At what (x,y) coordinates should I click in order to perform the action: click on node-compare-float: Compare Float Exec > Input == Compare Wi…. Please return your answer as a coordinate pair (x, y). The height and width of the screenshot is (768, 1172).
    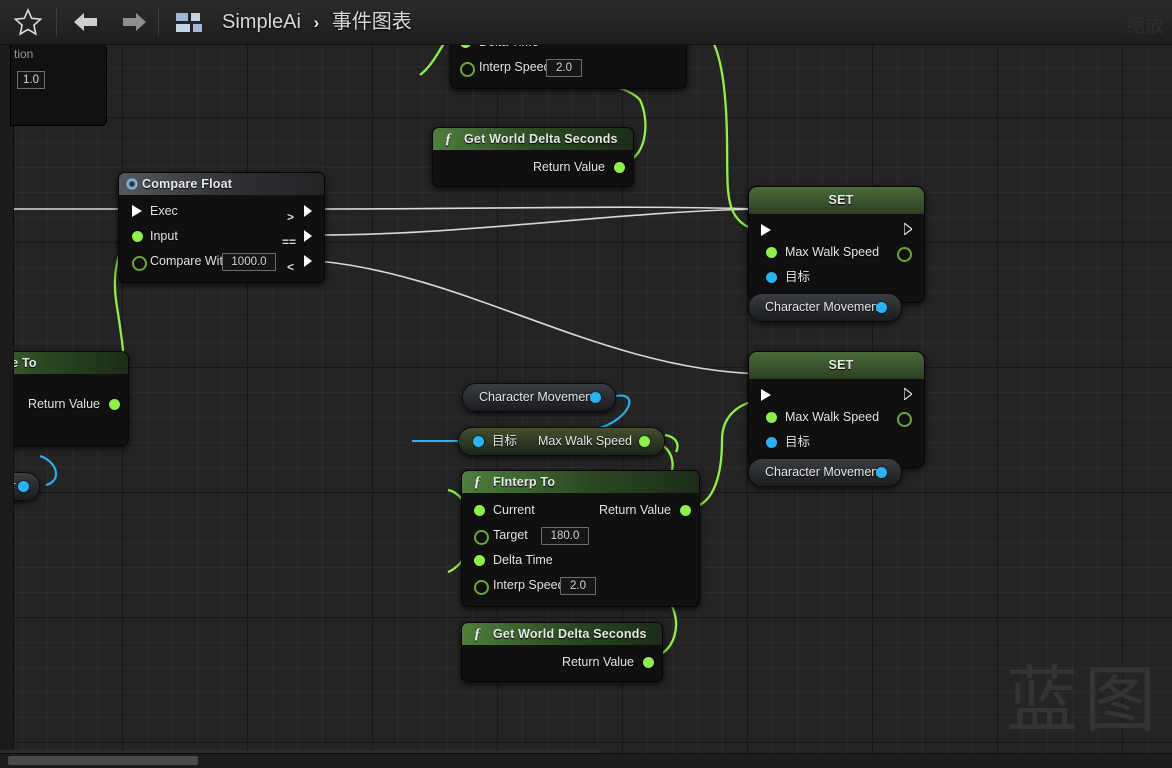
    Looking at the image, I should click on (221, 227).